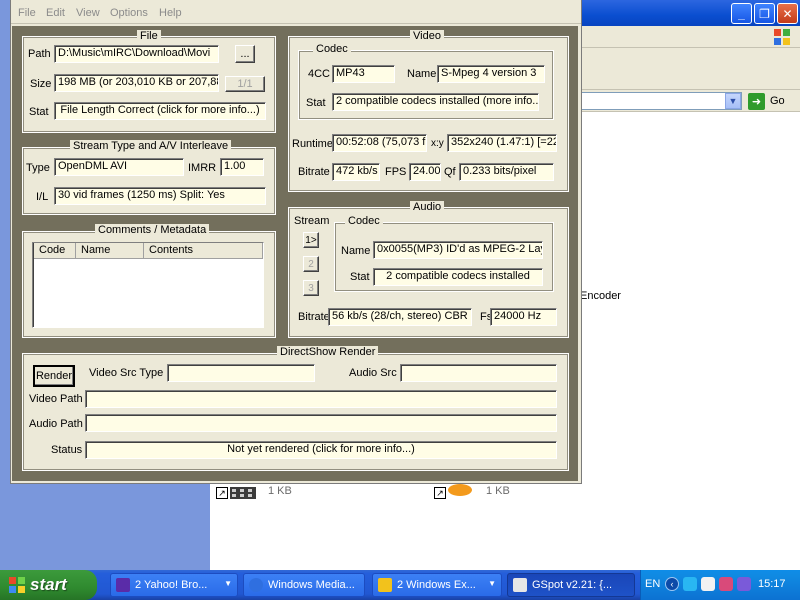 This screenshot has width=800, height=600. I want to click on runtime-field: 00:52:08 (75,073 fr, so click(379, 143).